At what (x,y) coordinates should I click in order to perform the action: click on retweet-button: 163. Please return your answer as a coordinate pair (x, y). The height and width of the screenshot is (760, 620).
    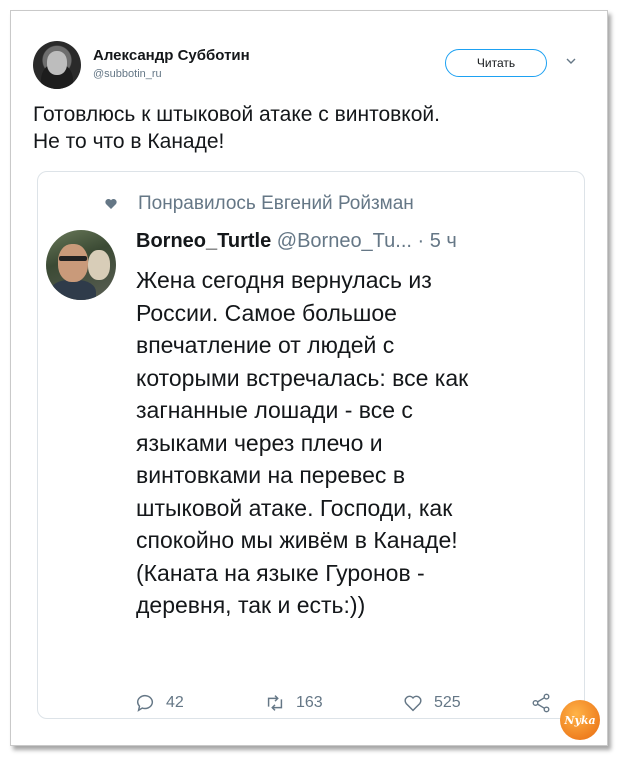
    Looking at the image, I should click on (293, 703).